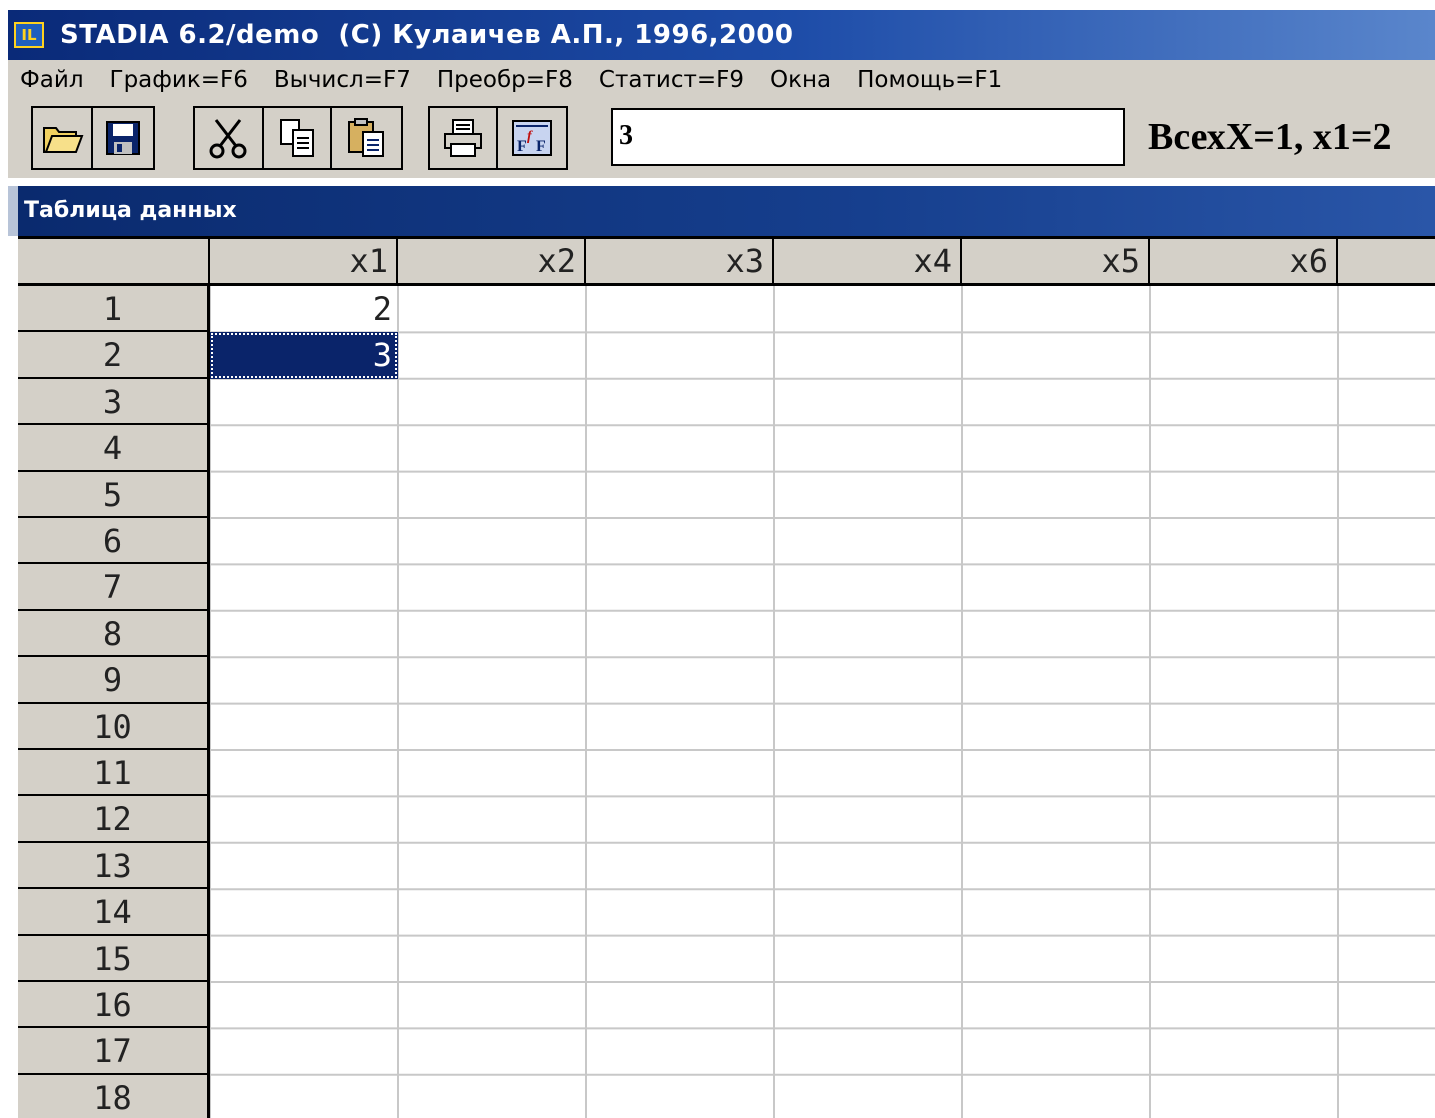 The height and width of the screenshot is (1118, 1435). I want to click on menu-transform: Преобр=F8, so click(503, 80).